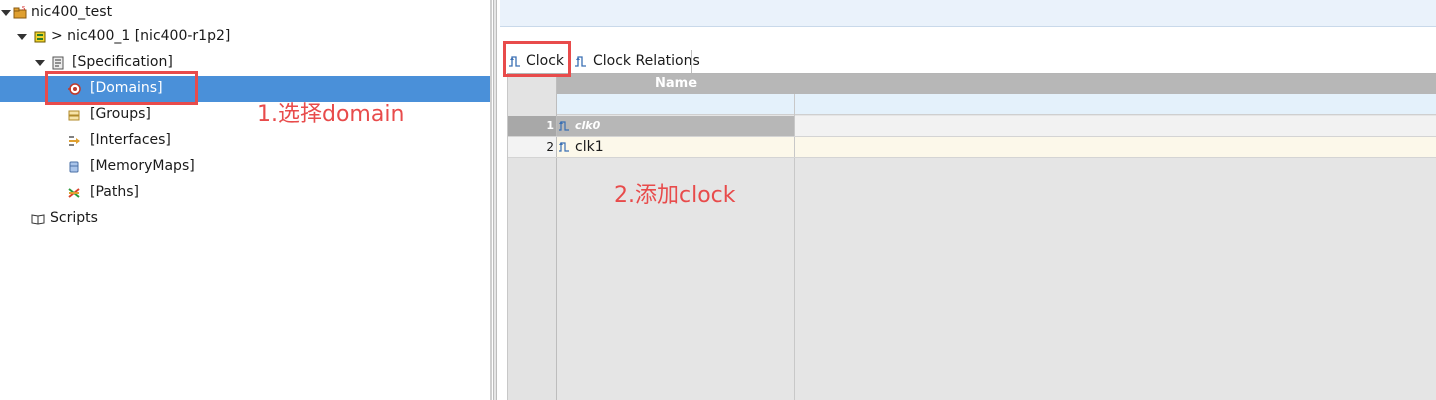 This screenshot has width=1436, height=400. I want to click on document-icon, so click(58, 63).